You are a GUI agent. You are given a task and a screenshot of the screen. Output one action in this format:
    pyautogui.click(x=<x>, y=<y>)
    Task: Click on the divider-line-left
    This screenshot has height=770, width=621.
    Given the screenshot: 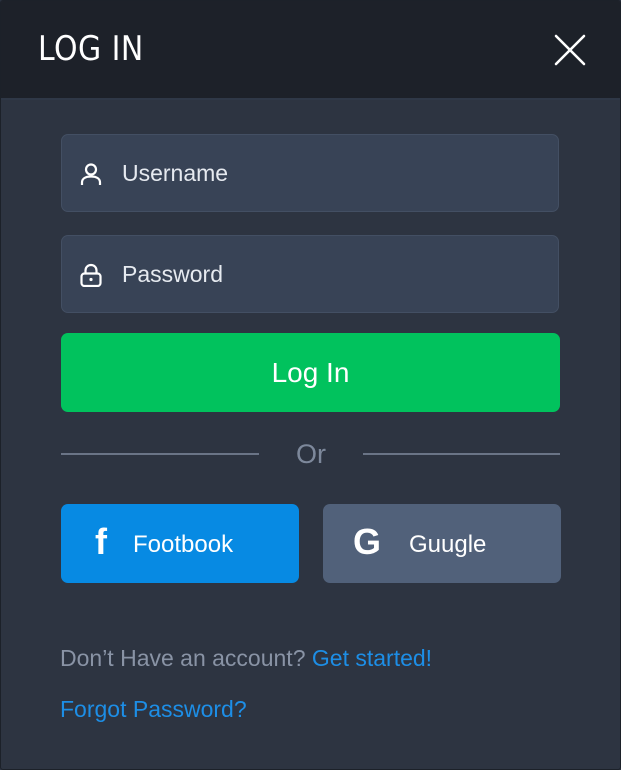 What is the action you would take?
    pyautogui.click(x=160, y=454)
    